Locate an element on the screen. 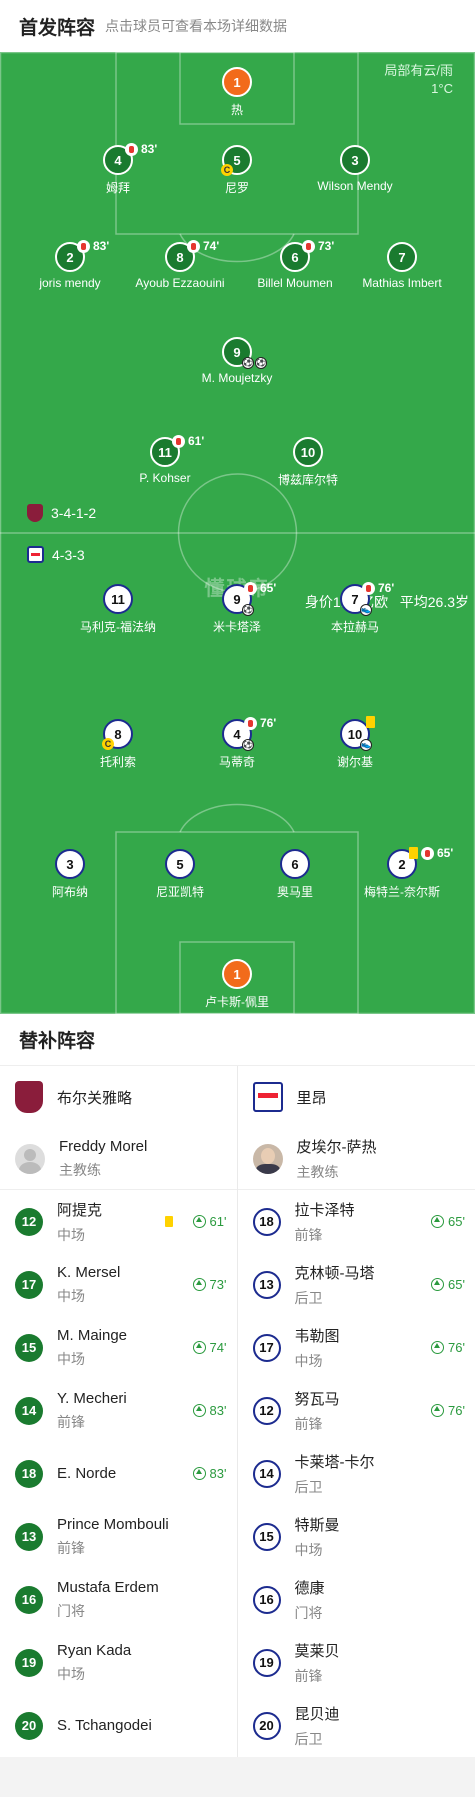 Image resolution: width=475 pixels, height=1813 pixels. away-sub-row: 19 莫莱贝 前锋 is located at coordinates (356, 1662).